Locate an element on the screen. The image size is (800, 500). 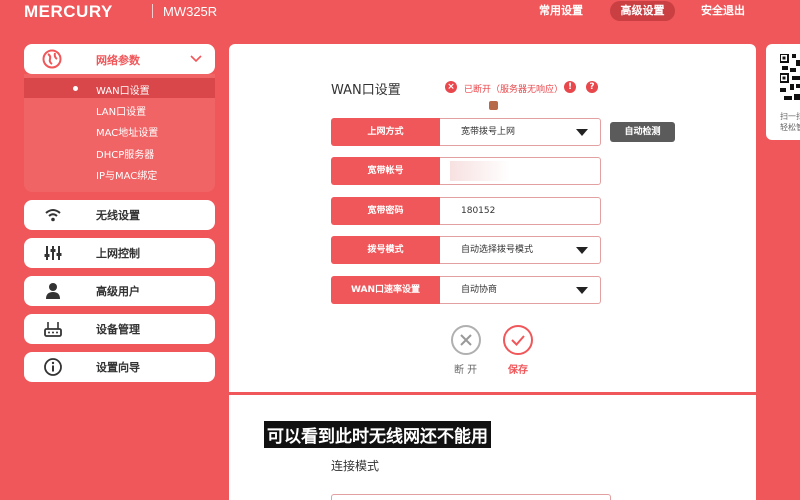
top-header: MERCURY MW325R 常用设置 高级设置 安全退出 is located at coordinates (400, 12).